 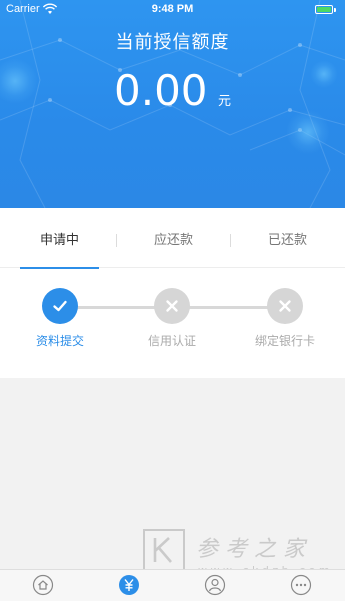 I want to click on home-icon, so click(x=43, y=585).